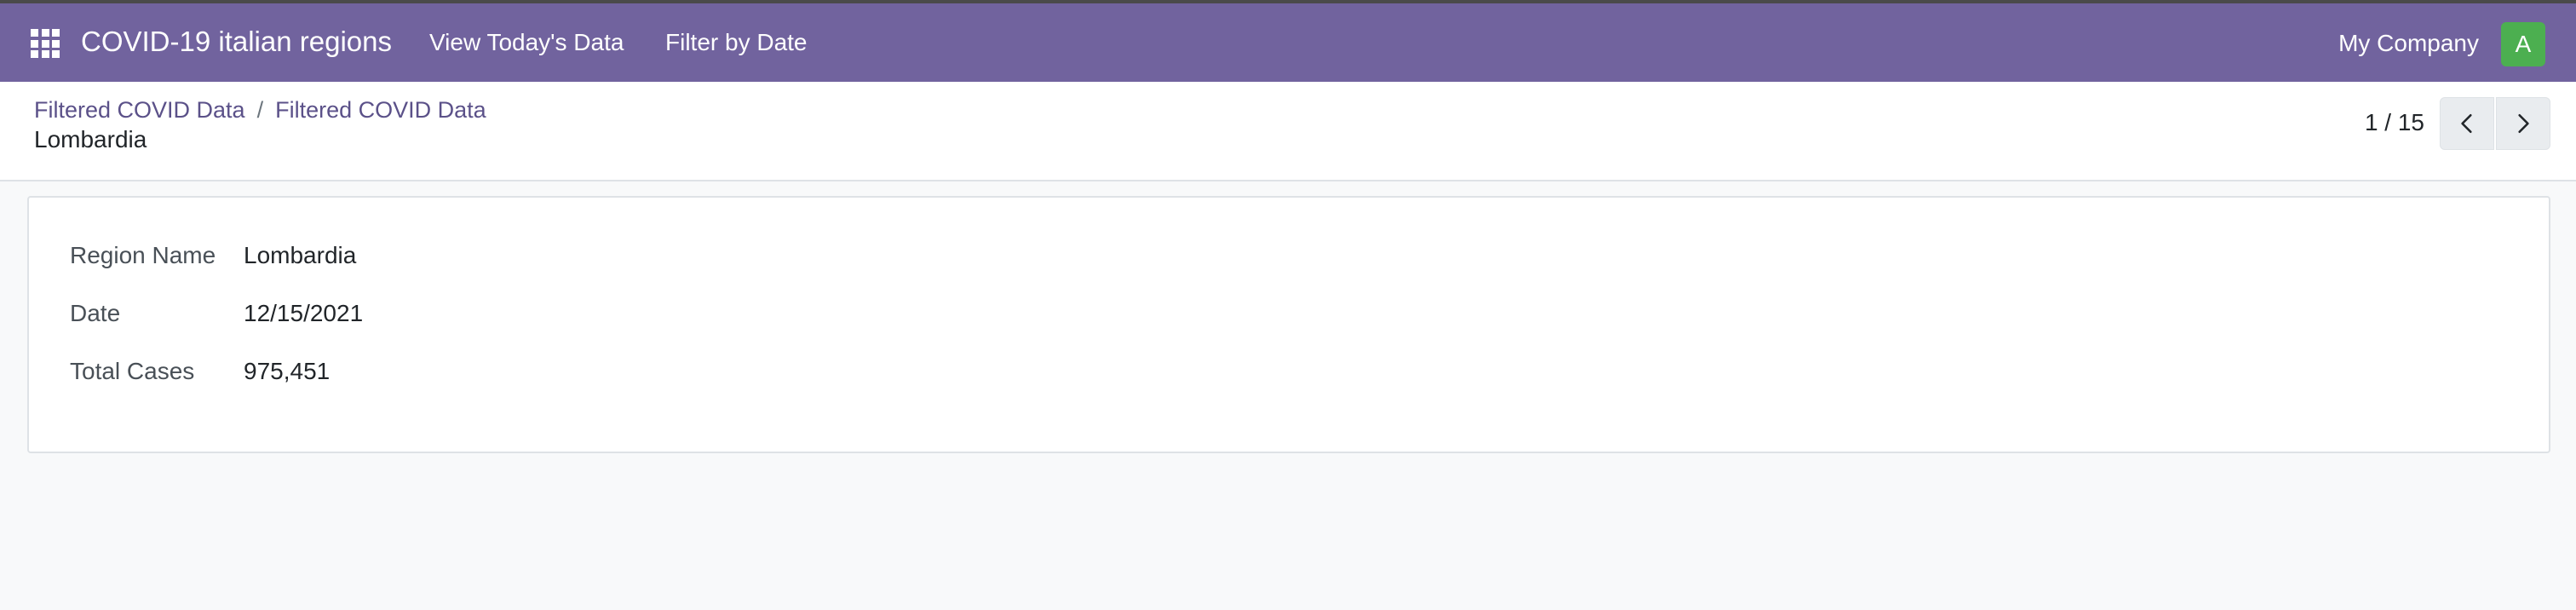 The image size is (2576, 610). I want to click on field-label: Date, so click(96, 313).